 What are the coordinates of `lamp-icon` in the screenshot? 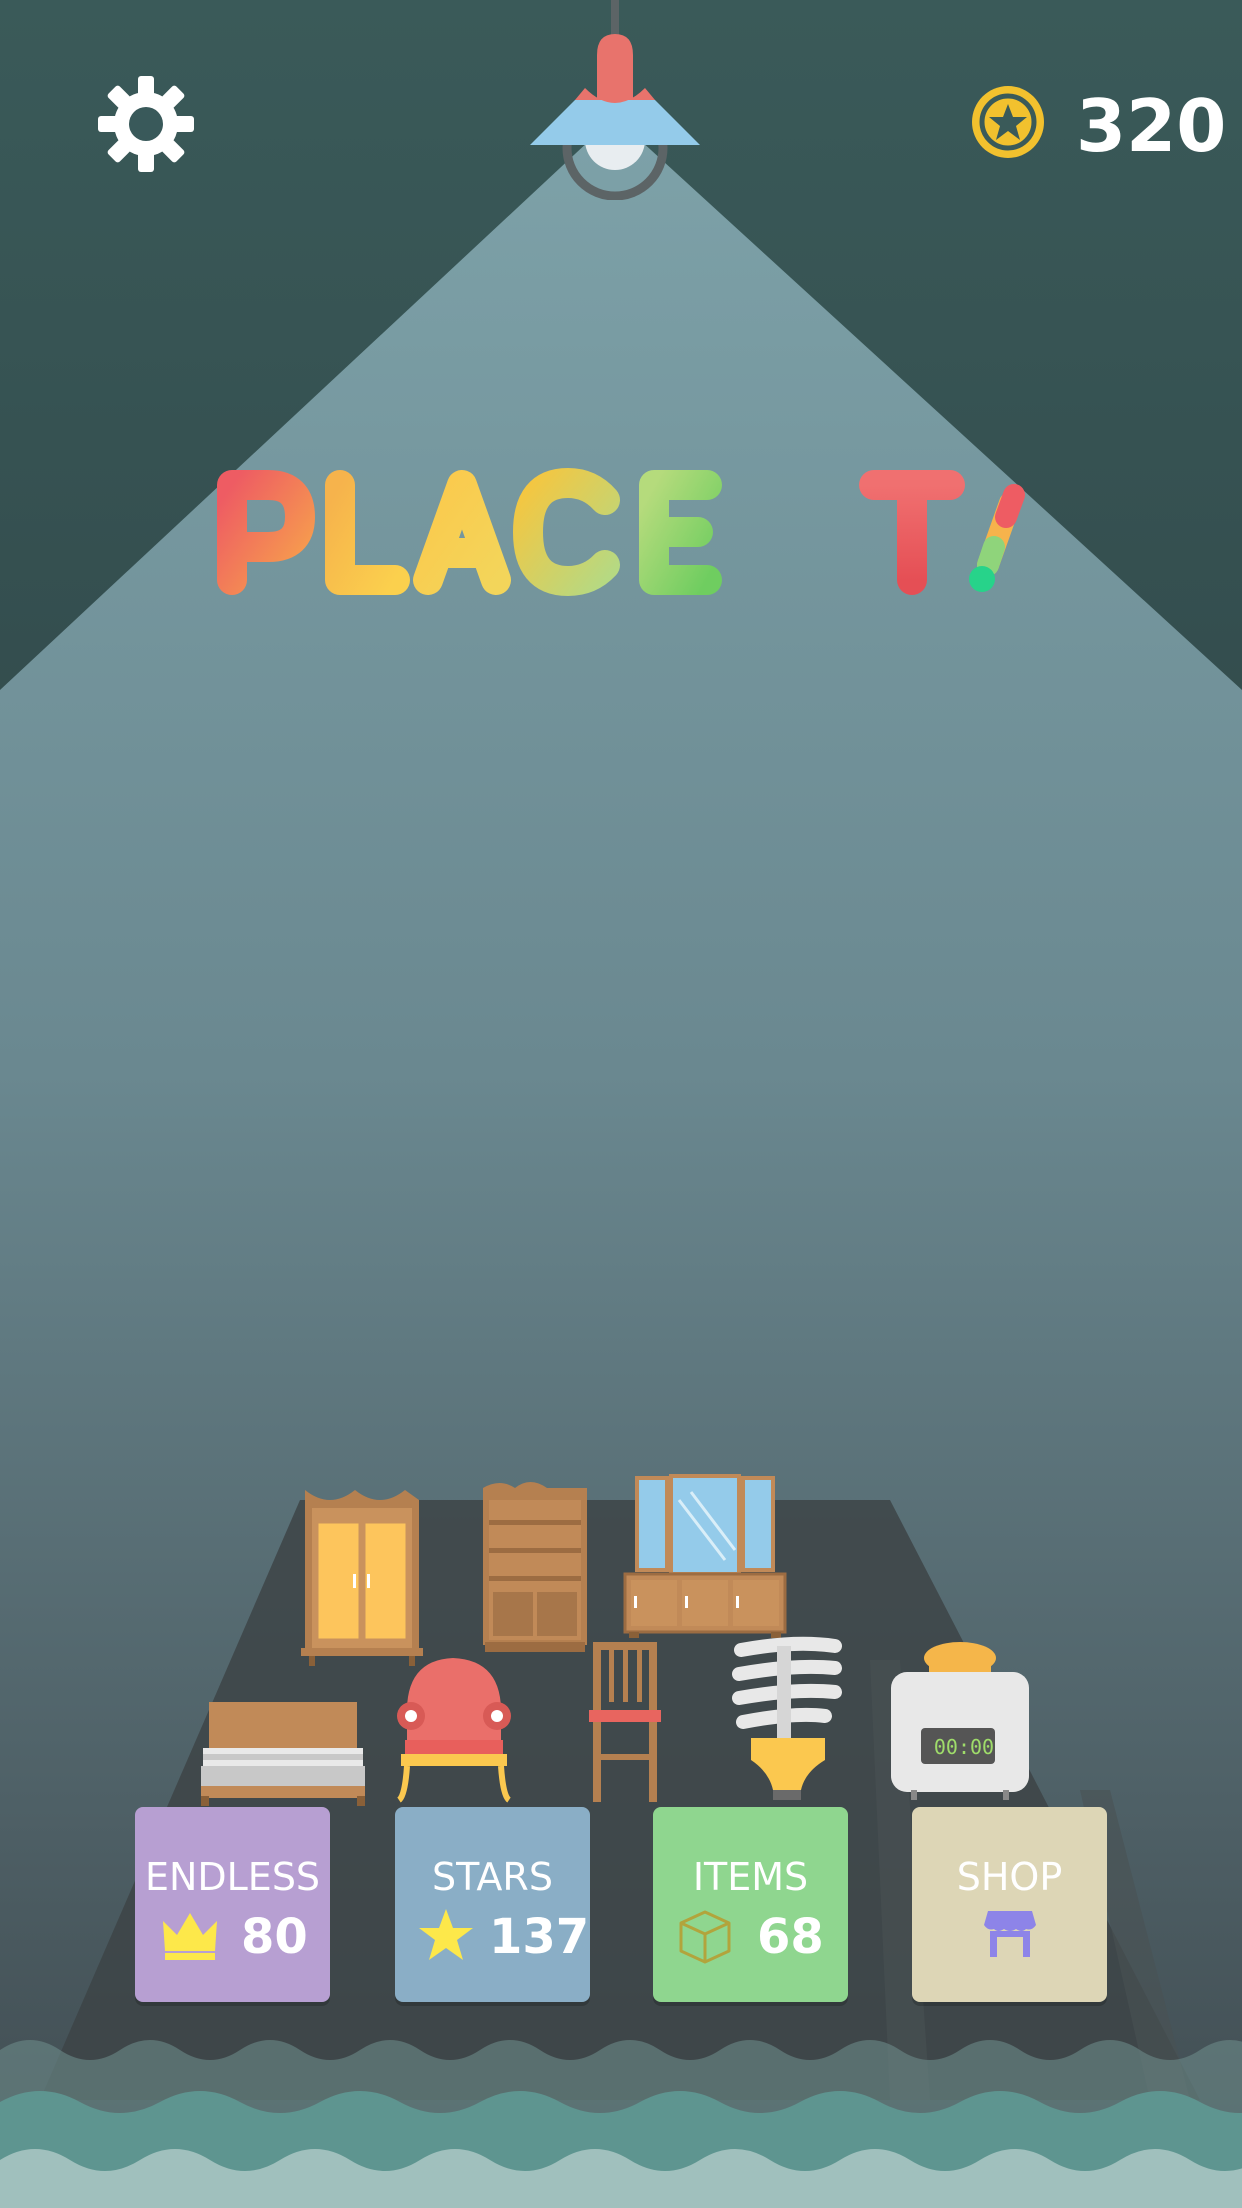 It's located at (615, 100).